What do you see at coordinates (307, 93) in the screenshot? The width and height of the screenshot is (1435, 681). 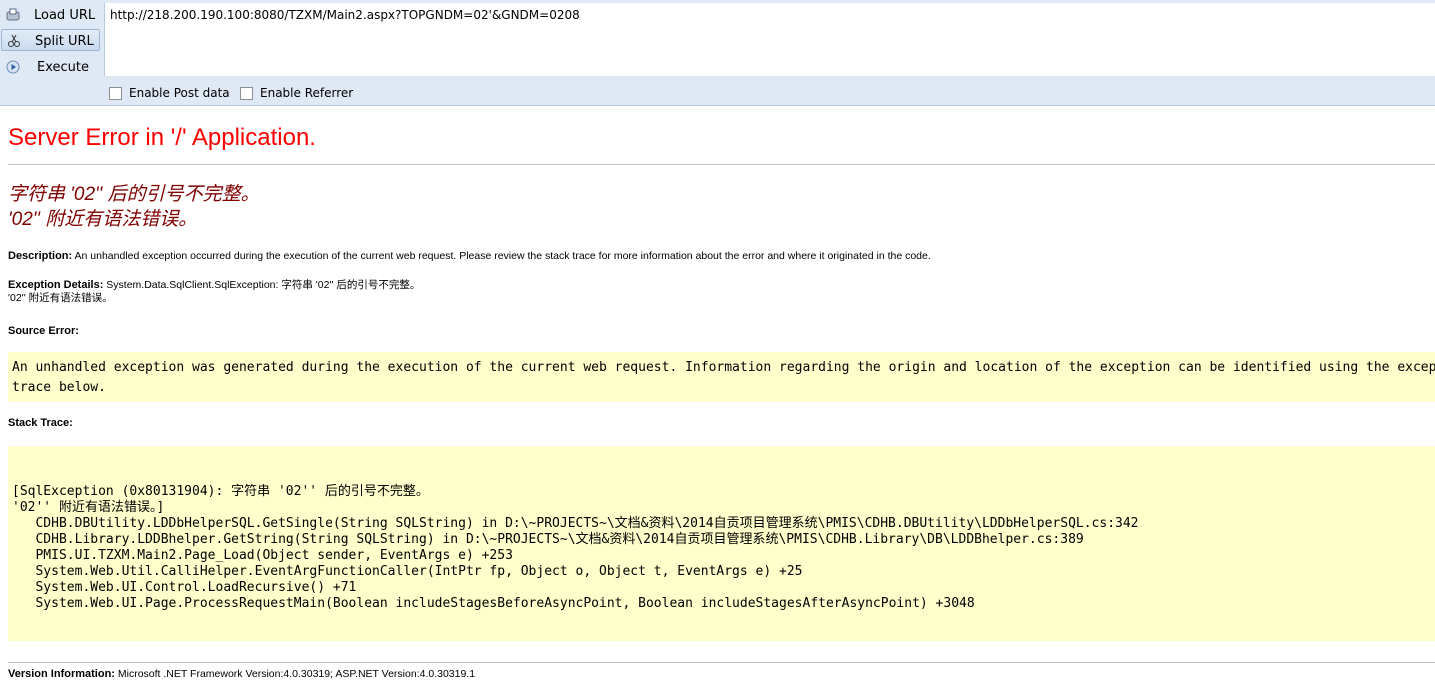 I see `enable-referrer-label: Enable Referrer` at bounding box center [307, 93].